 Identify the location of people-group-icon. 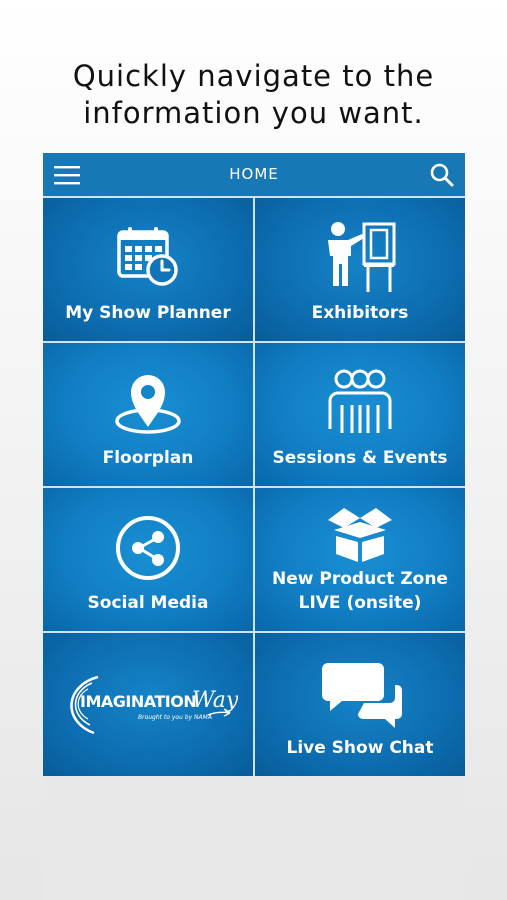
(360, 401).